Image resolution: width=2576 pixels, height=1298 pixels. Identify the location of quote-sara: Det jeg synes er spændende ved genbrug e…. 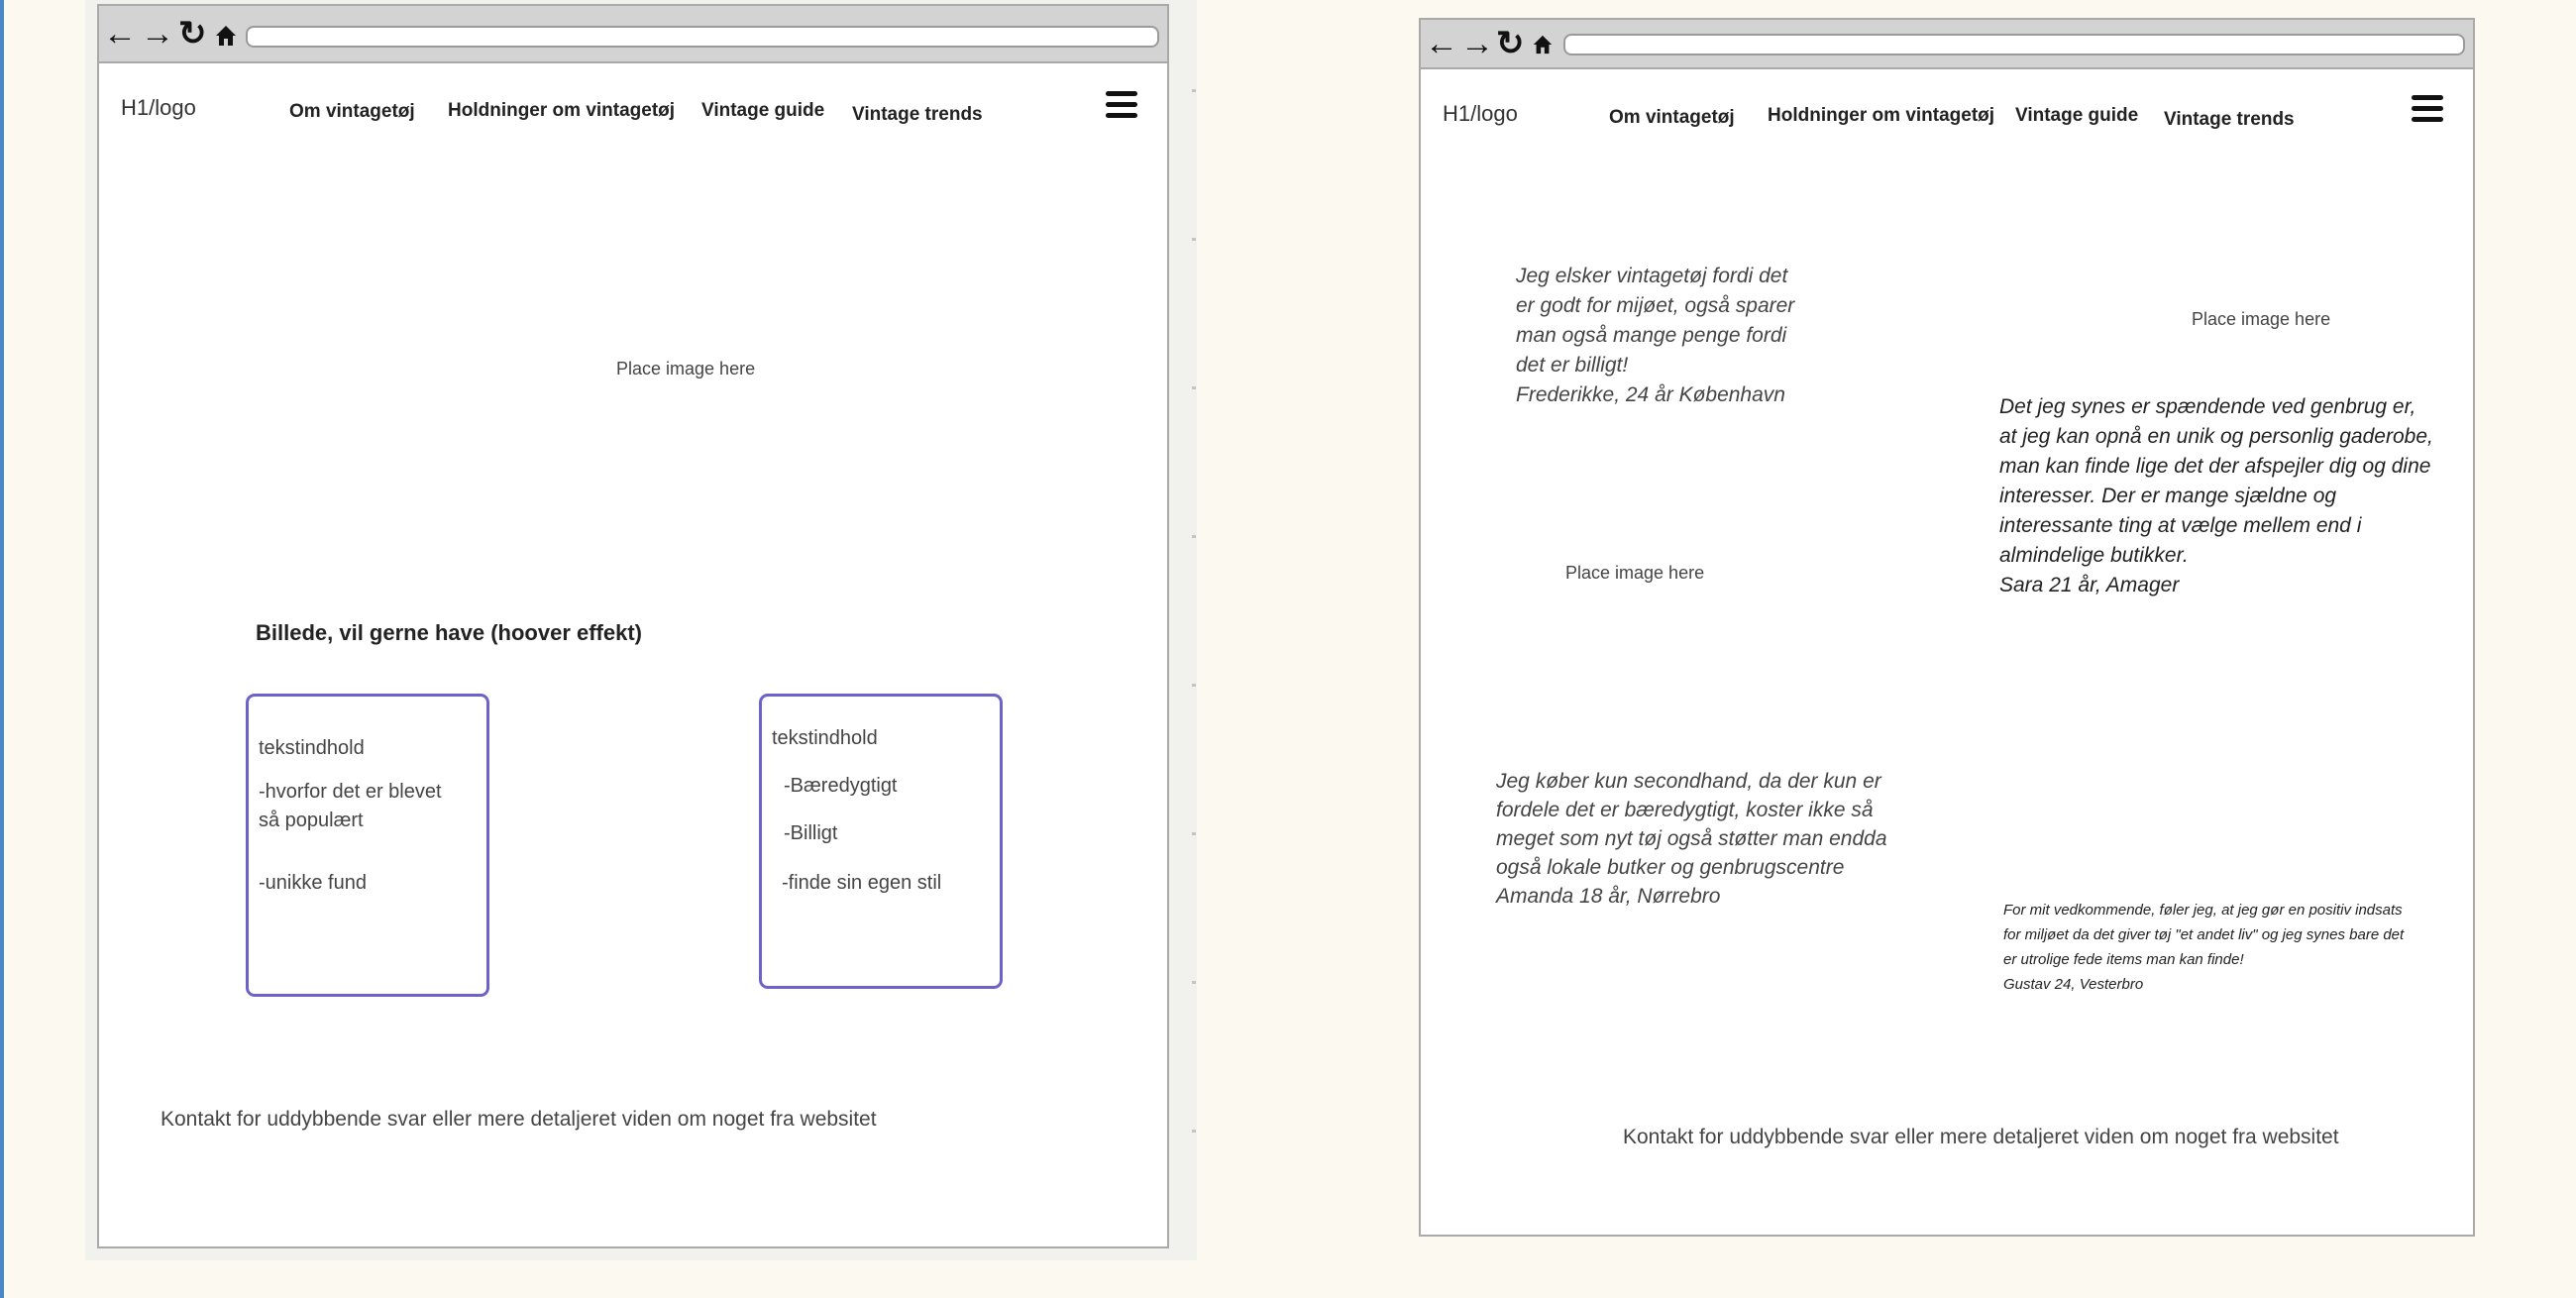
(2216, 496).